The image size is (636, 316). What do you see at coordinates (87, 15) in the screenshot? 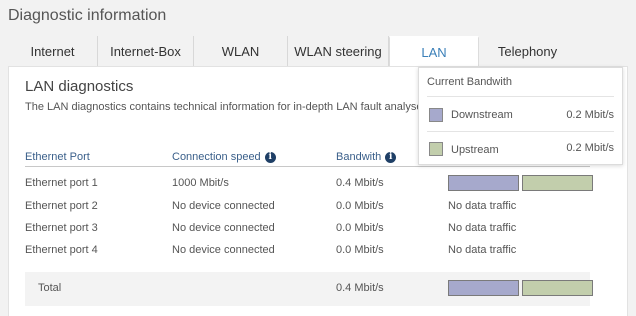
I see `page-title: Diagnostic information` at bounding box center [87, 15].